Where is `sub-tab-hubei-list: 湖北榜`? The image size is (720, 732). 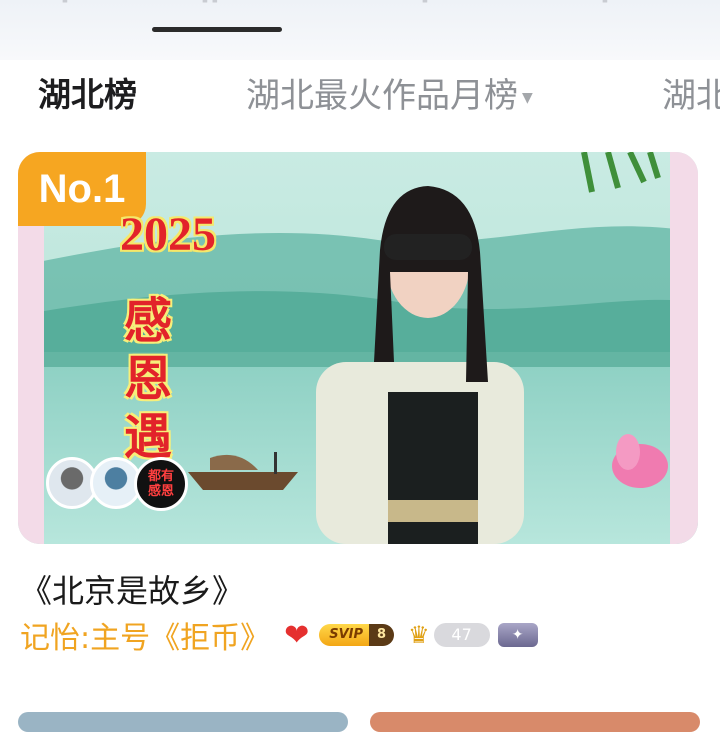
sub-tab-hubei-list: 湖北榜 is located at coordinates (87, 92).